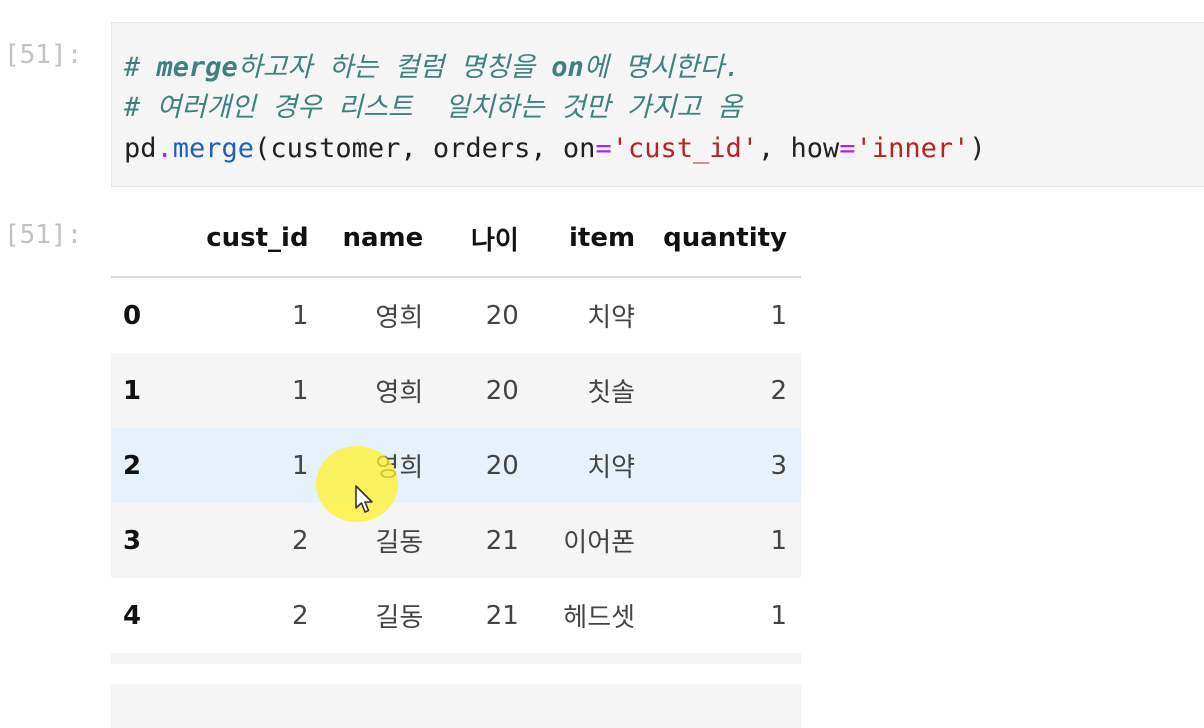 This screenshot has width=1204, height=728. What do you see at coordinates (611, 393) in the screenshot?
I see `cell-item: 칫솔` at bounding box center [611, 393].